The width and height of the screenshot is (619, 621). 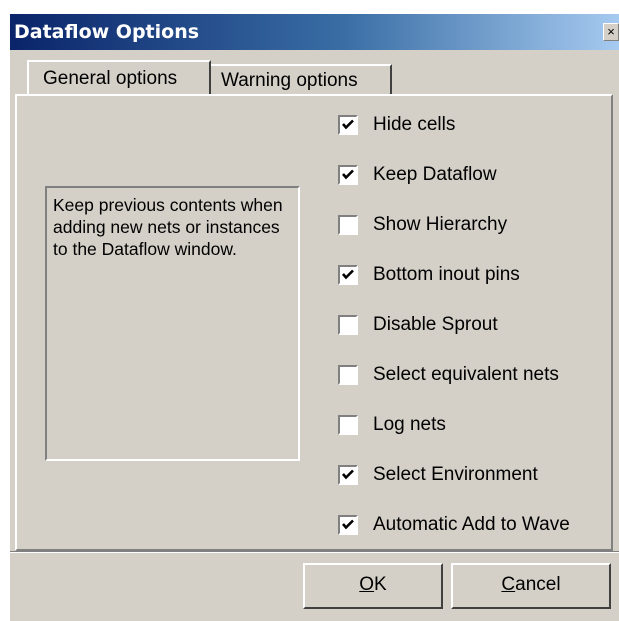 I want to click on window-title: Dataflow Options, so click(x=107, y=32).